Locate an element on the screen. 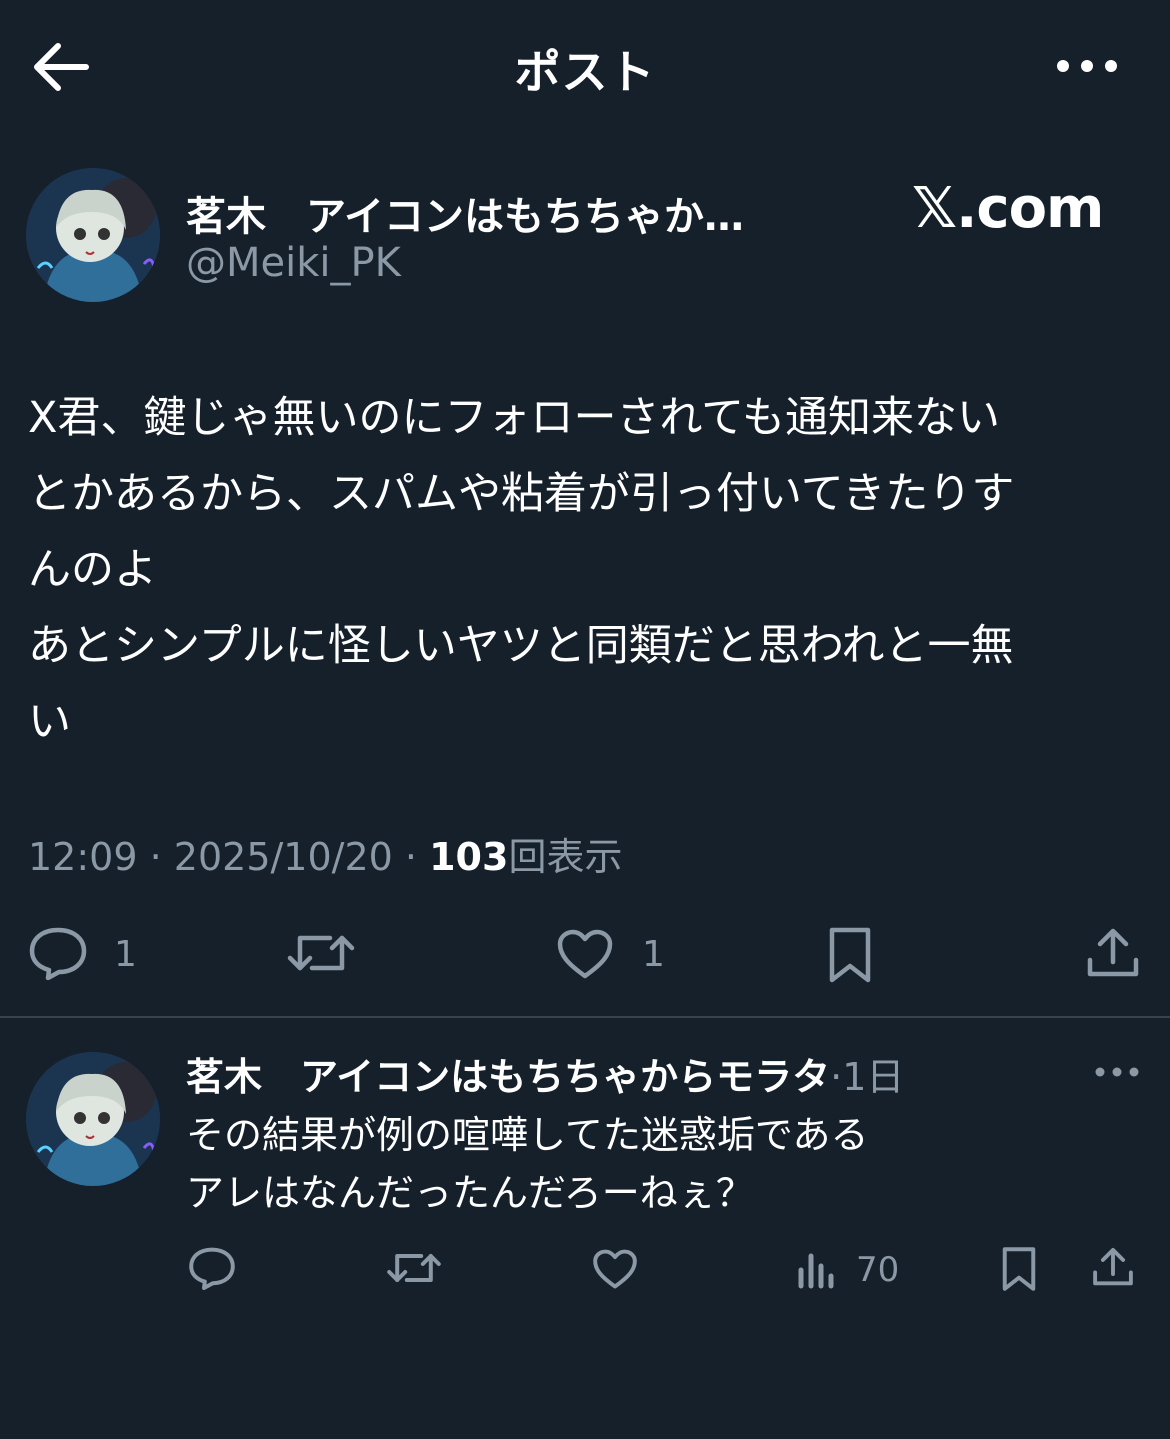 The width and height of the screenshot is (1170, 1439). views-count: 103 is located at coordinates (469, 857).